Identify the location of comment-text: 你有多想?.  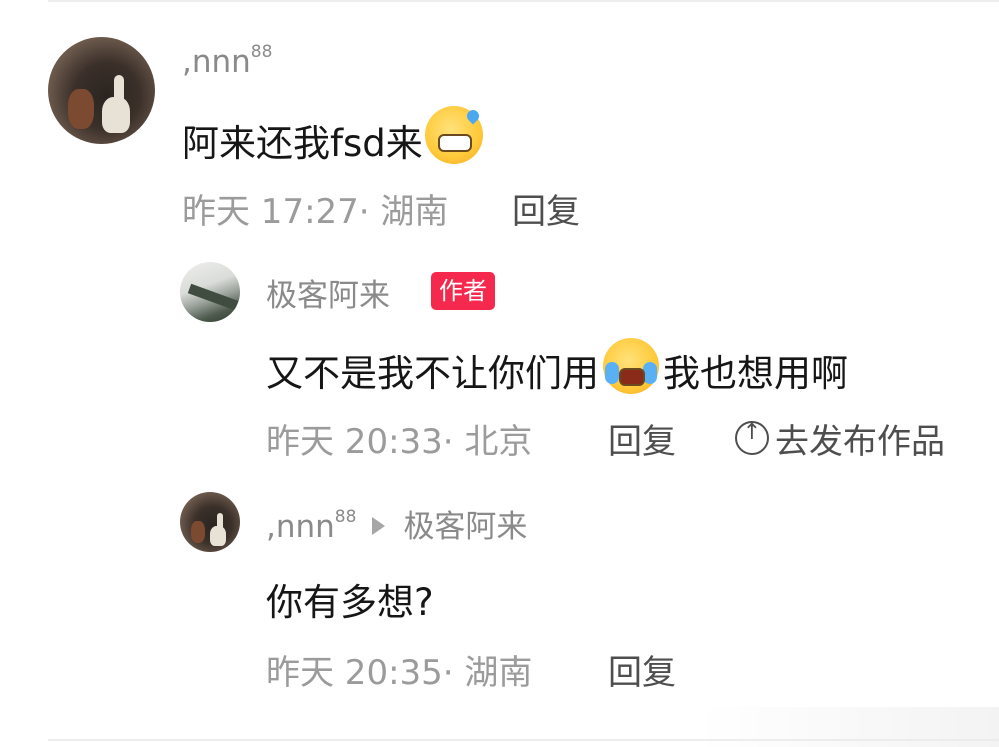
(350, 602).